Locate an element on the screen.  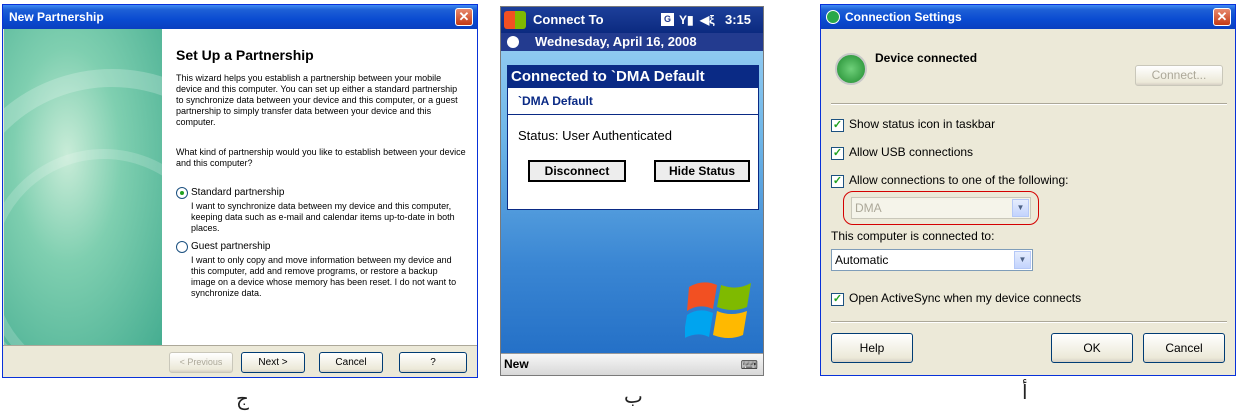
caption-right: أ is located at coordinates (1025, 392).